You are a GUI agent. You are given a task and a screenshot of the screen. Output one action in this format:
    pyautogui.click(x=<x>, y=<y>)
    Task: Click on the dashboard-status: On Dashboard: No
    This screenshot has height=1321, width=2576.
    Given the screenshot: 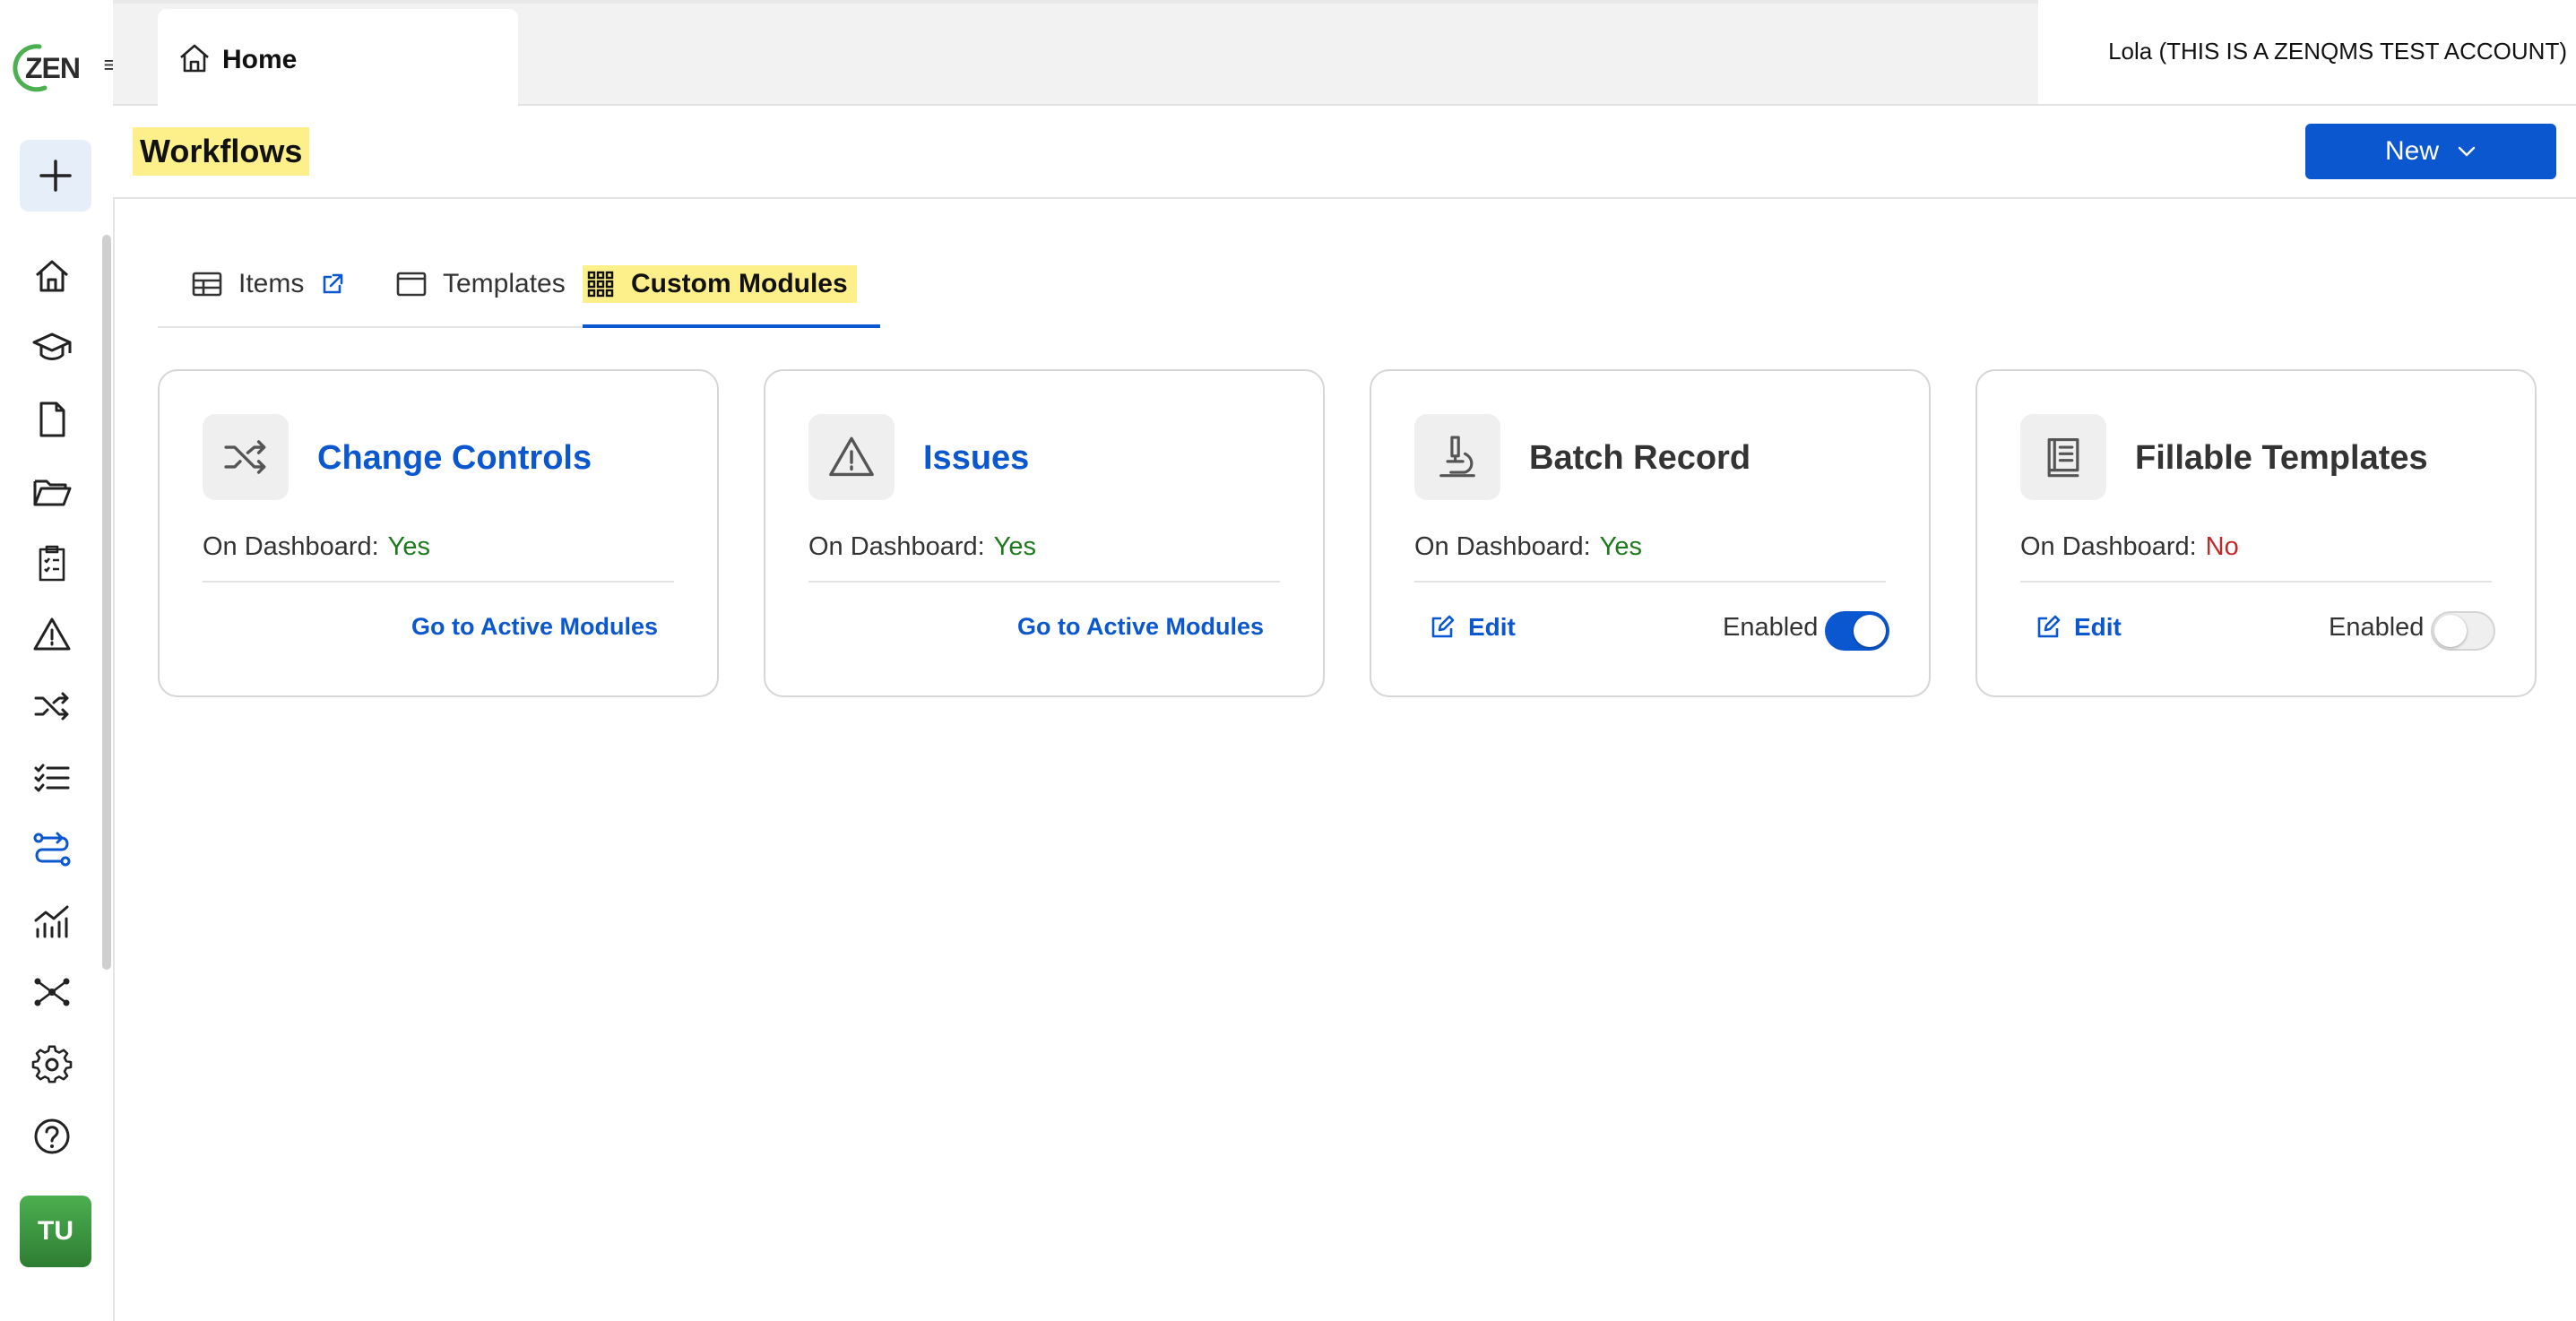 What is the action you would take?
    pyautogui.click(x=2129, y=547)
    